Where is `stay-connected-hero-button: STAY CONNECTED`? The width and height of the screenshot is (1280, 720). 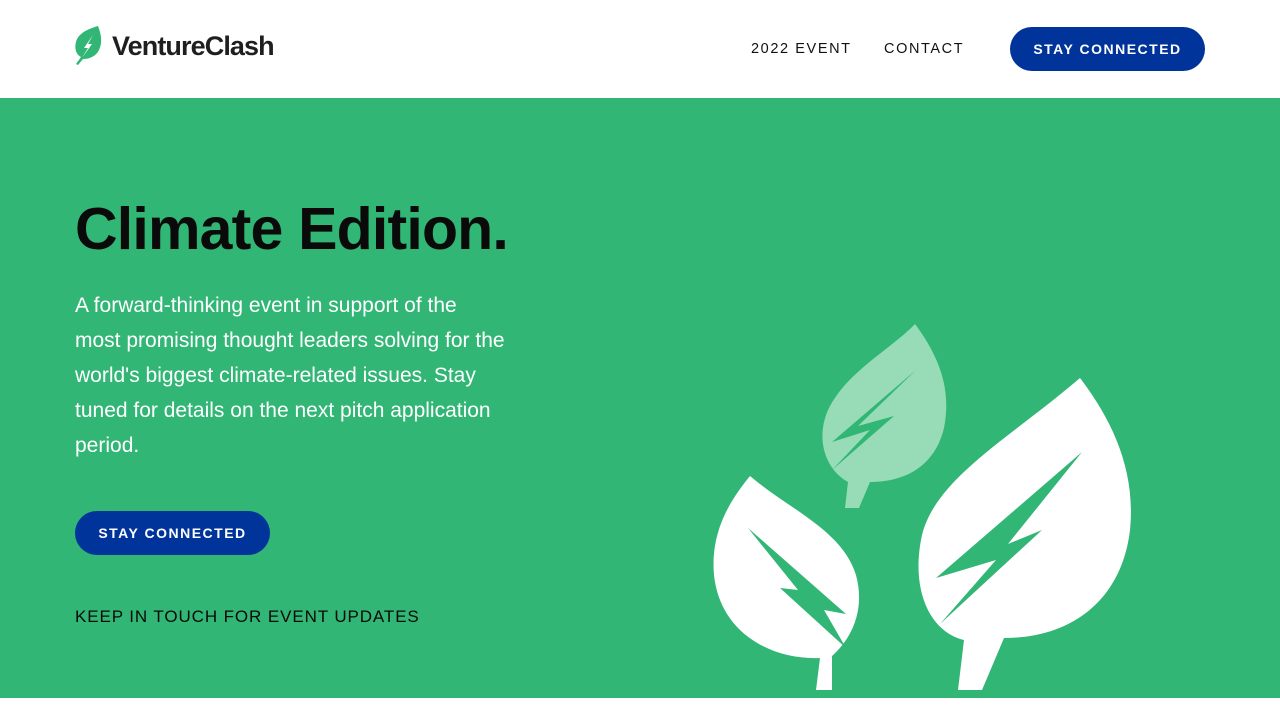 stay-connected-hero-button: STAY CONNECTED is located at coordinates (172, 533).